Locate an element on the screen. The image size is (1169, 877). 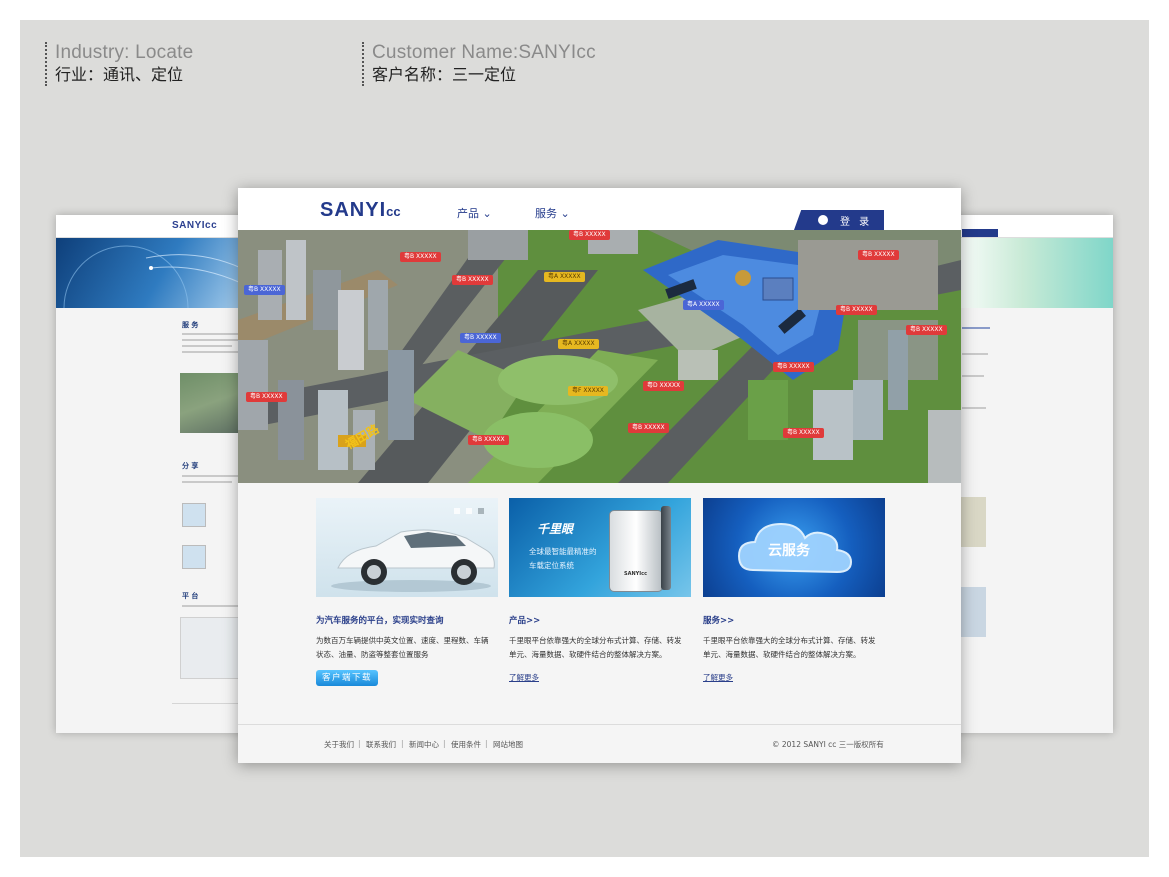
back-right-header is located at coordinates (1031, 226).